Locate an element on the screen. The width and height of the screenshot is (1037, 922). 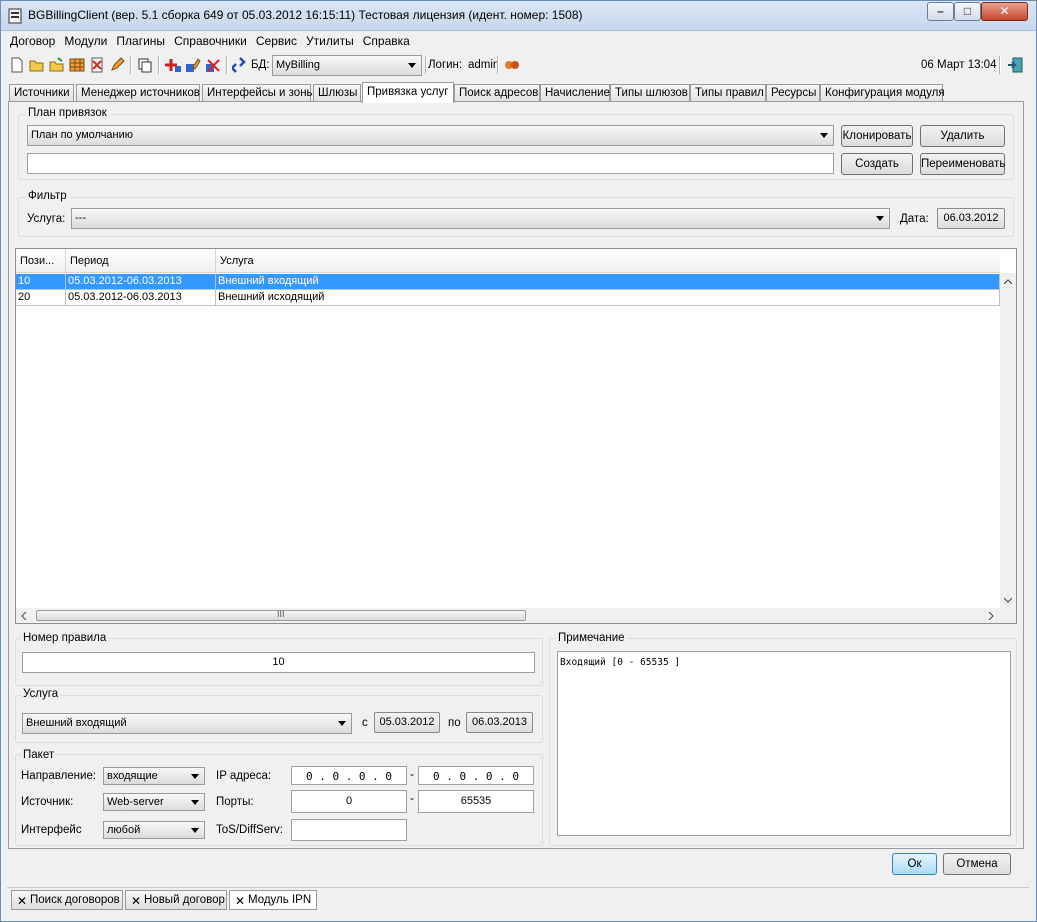
plan-name-input is located at coordinates (430, 163).